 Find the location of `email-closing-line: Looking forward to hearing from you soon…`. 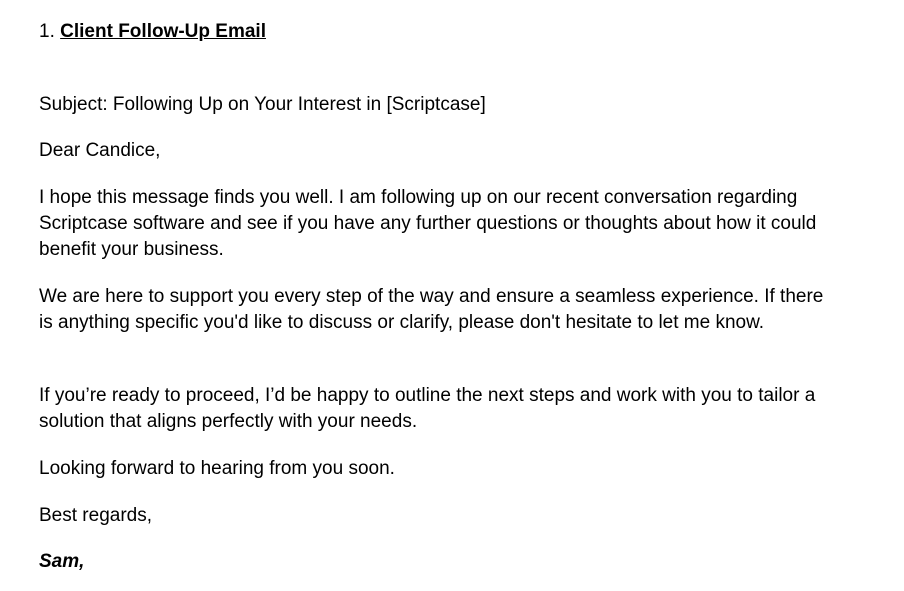

email-closing-line: Looking forward to hearing from you soon… is located at coordinates (217, 468).